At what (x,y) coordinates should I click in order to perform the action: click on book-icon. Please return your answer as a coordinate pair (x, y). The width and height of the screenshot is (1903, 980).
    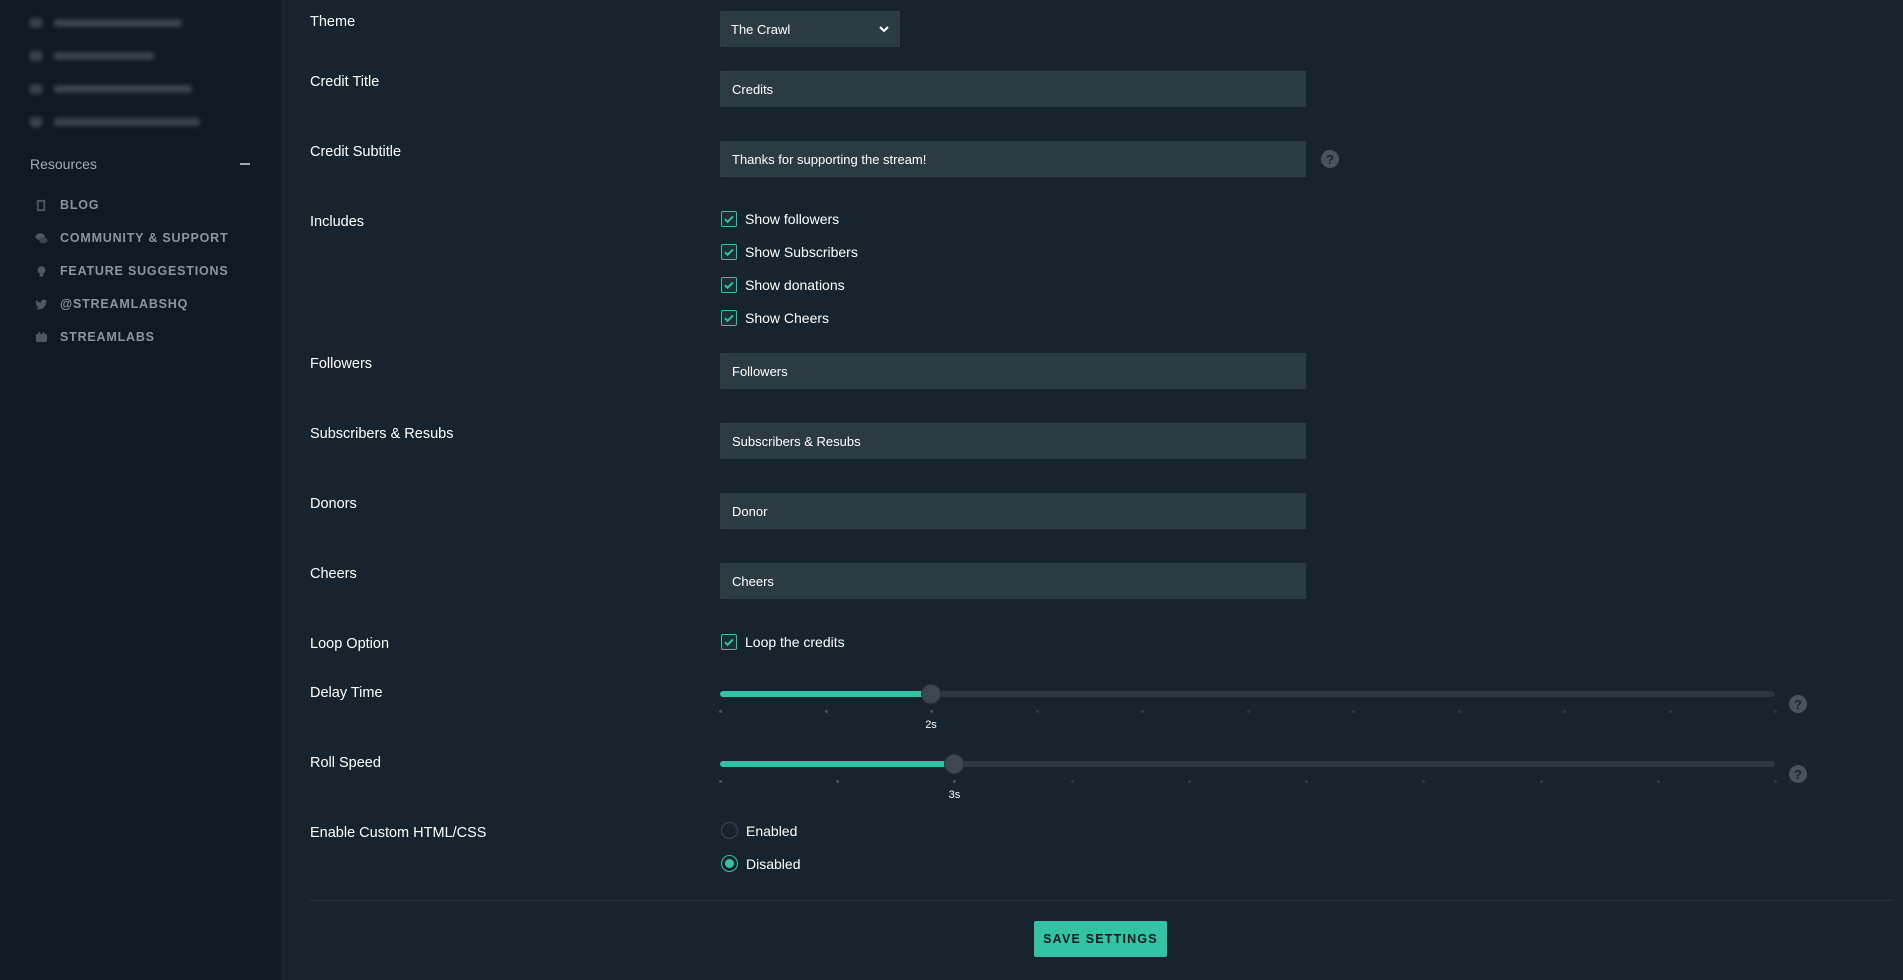
    Looking at the image, I should click on (41, 205).